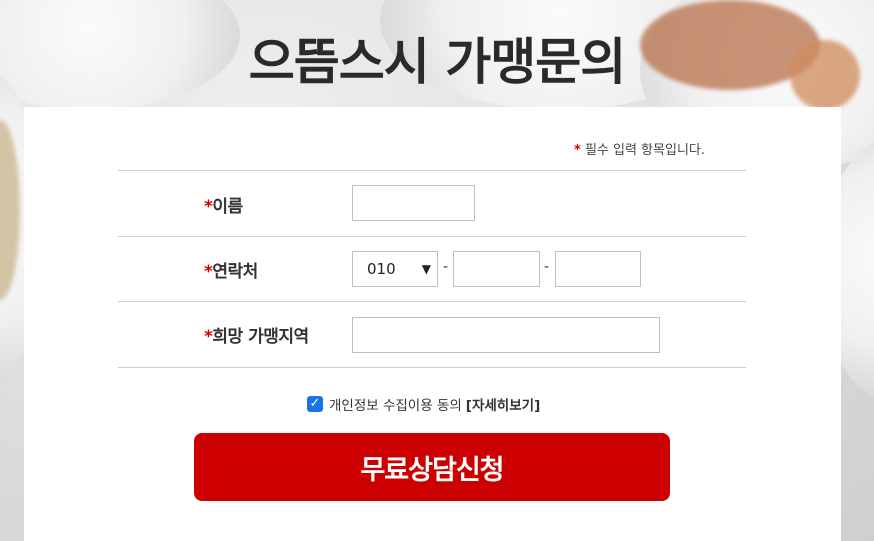 This screenshot has height=541, width=874. I want to click on required-mark: *, so click(577, 150).